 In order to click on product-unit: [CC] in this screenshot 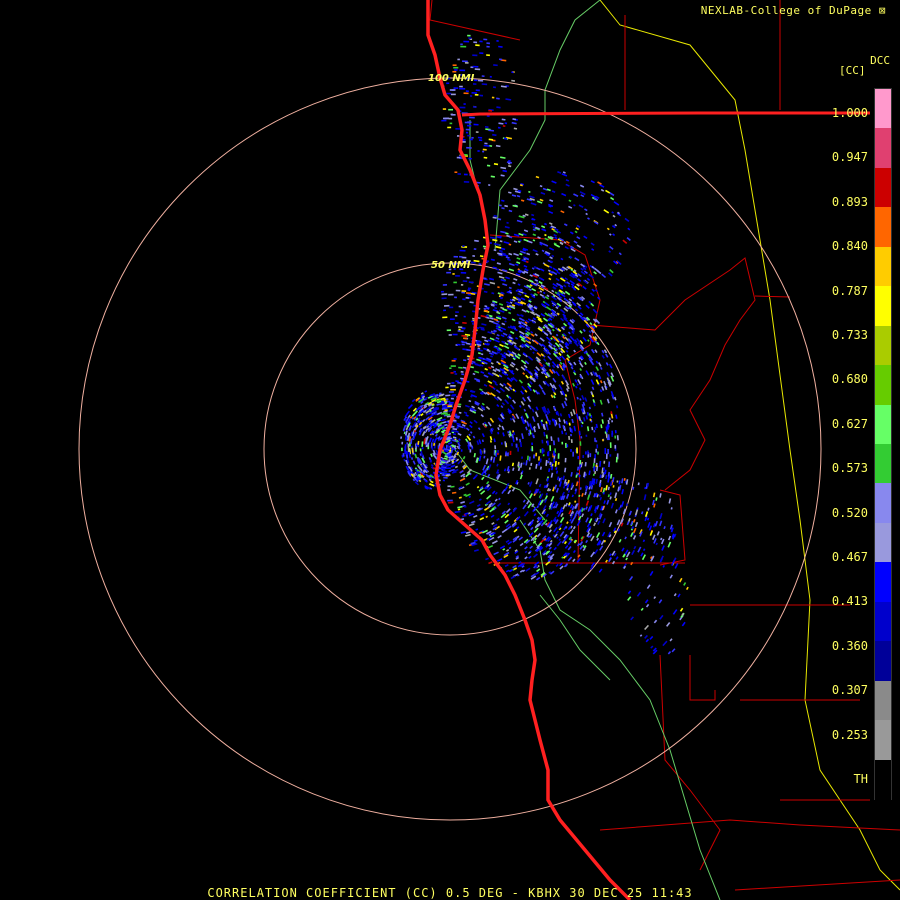, I will do `click(852, 70)`.